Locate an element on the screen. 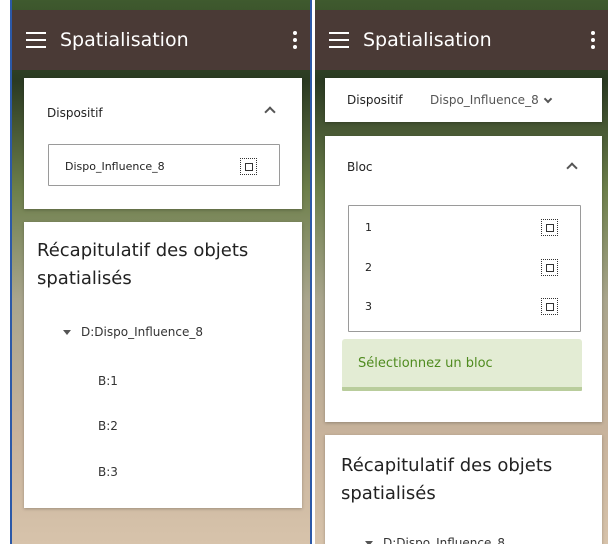  bloc-option-label: 3 is located at coordinates (368, 306).